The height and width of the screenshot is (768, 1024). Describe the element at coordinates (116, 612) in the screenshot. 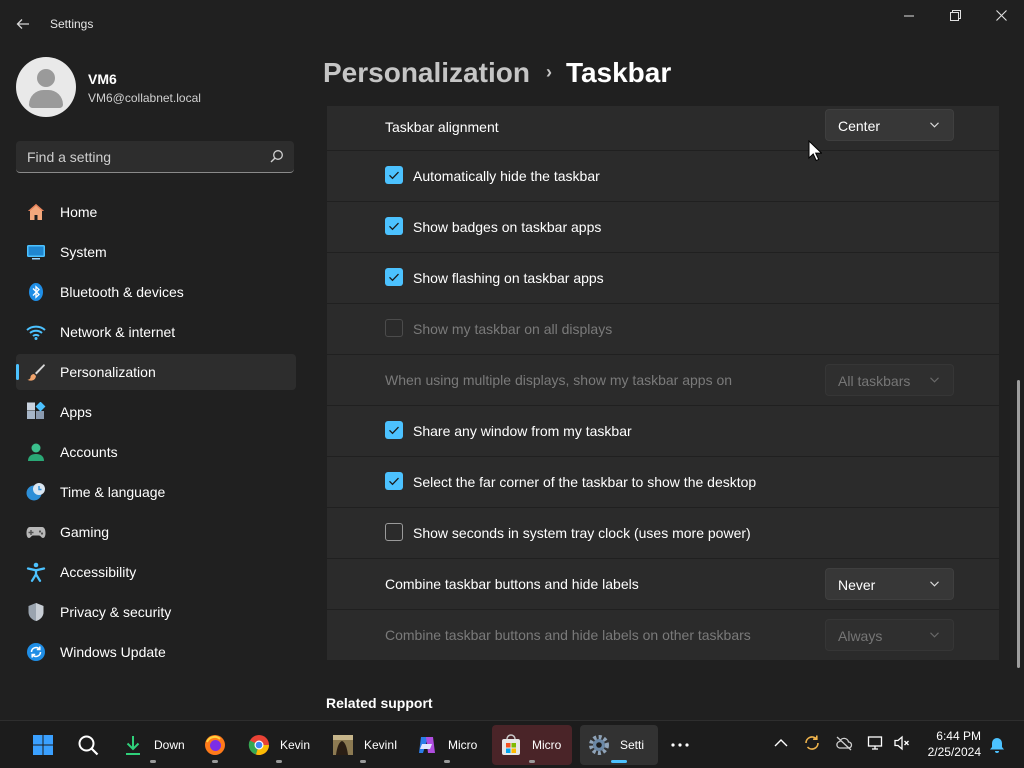

I see `sidebar-item-label: Privacy & security` at that location.